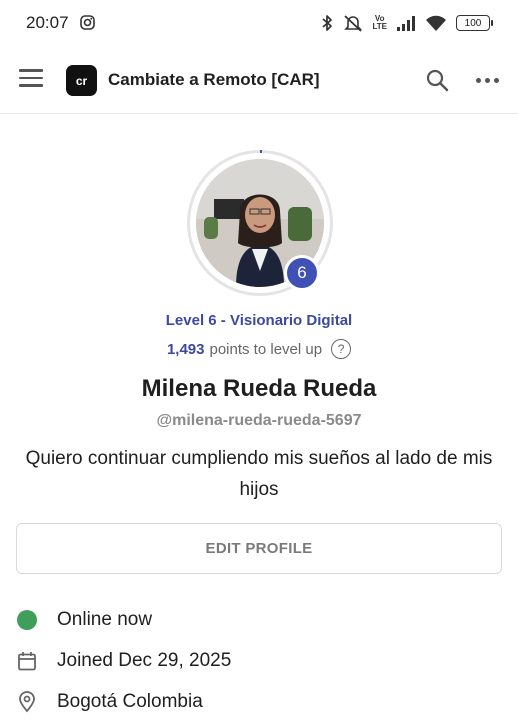  Describe the element at coordinates (437, 80) in the screenshot. I see `search-icon` at that location.